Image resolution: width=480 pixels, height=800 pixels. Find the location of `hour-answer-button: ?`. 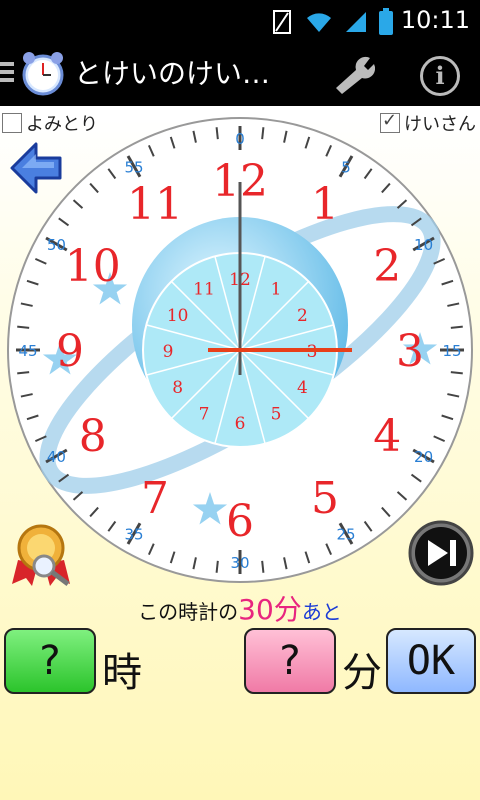

hour-answer-button: ? is located at coordinates (50, 661).